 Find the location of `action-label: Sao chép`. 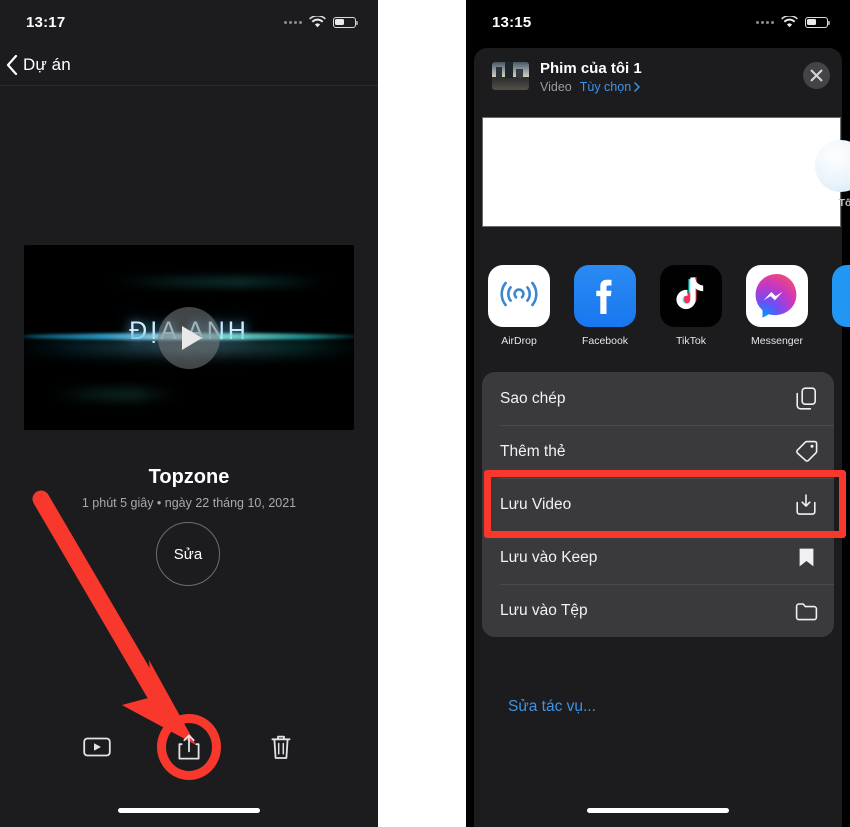

action-label: Sao chép is located at coordinates (533, 398).